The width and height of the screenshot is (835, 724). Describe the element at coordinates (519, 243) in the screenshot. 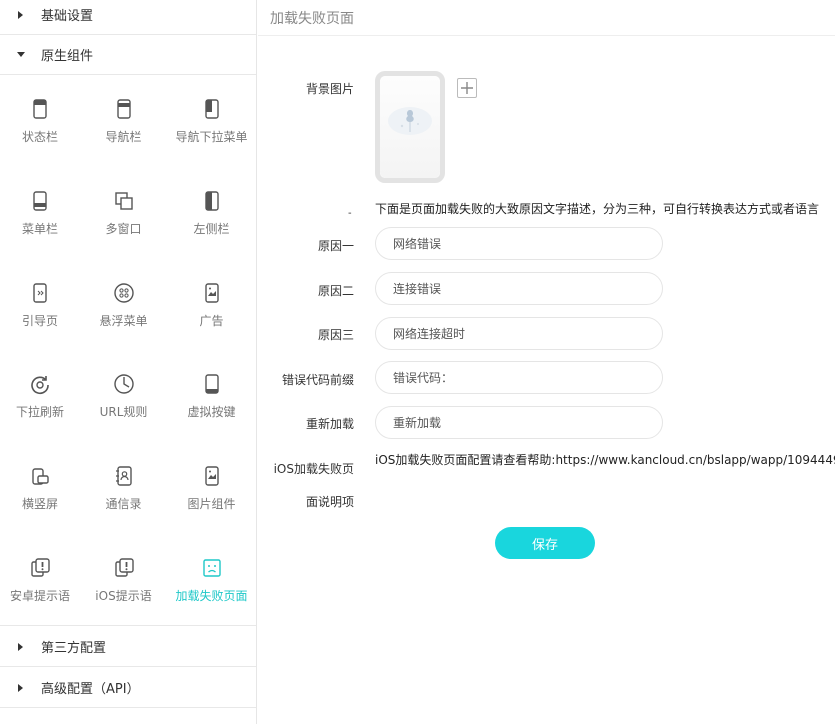

I see `reason-1-input` at that location.